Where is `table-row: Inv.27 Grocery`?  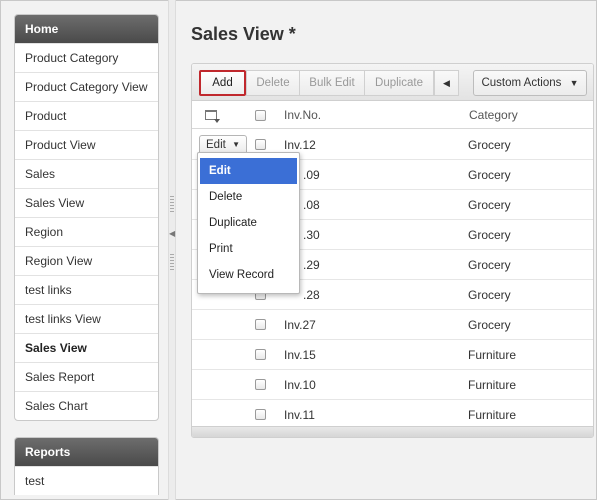 table-row: Inv.27 Grocery is located at coordinates (392, 325).